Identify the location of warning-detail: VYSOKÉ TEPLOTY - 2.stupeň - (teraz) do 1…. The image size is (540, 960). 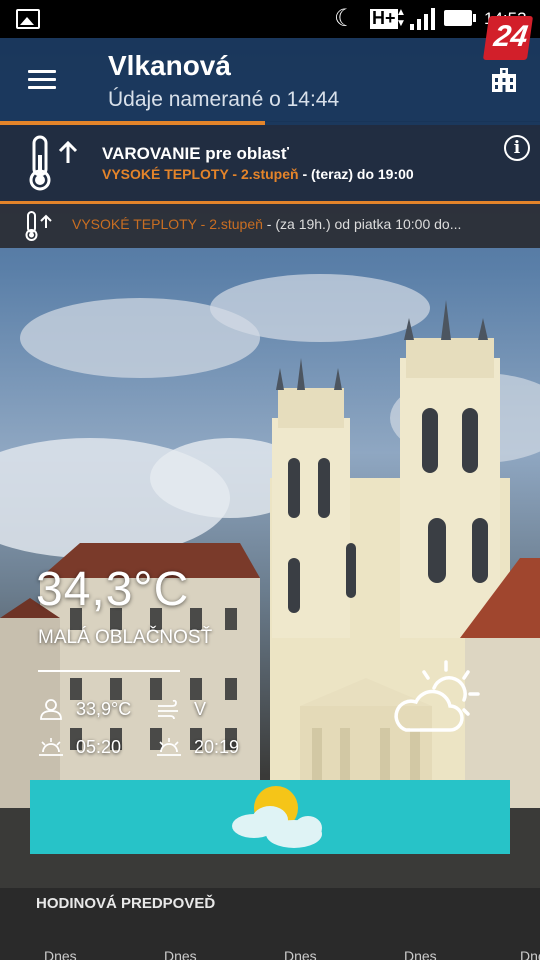
(258, 174).